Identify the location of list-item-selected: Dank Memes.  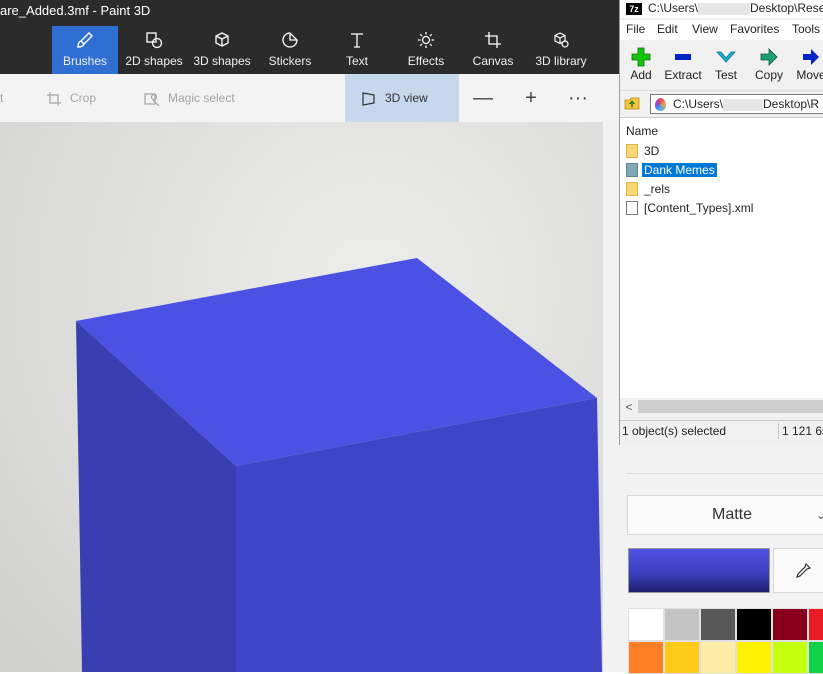
(672, 170).